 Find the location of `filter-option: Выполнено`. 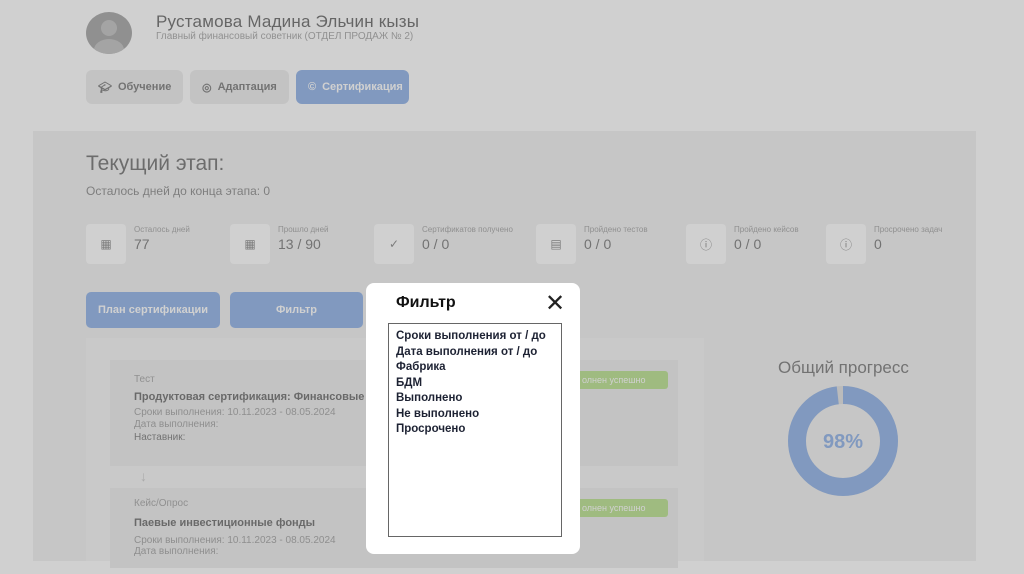

filter-option: Выполнено is located at coordinates (475, 399).